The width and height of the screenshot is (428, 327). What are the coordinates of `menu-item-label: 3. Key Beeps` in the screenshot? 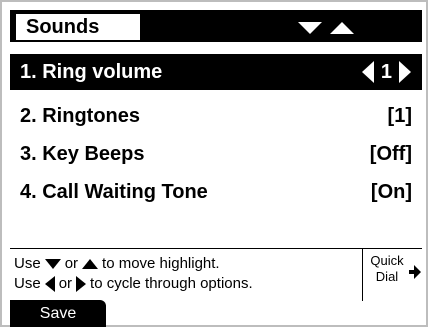 It's located at (82, 153).